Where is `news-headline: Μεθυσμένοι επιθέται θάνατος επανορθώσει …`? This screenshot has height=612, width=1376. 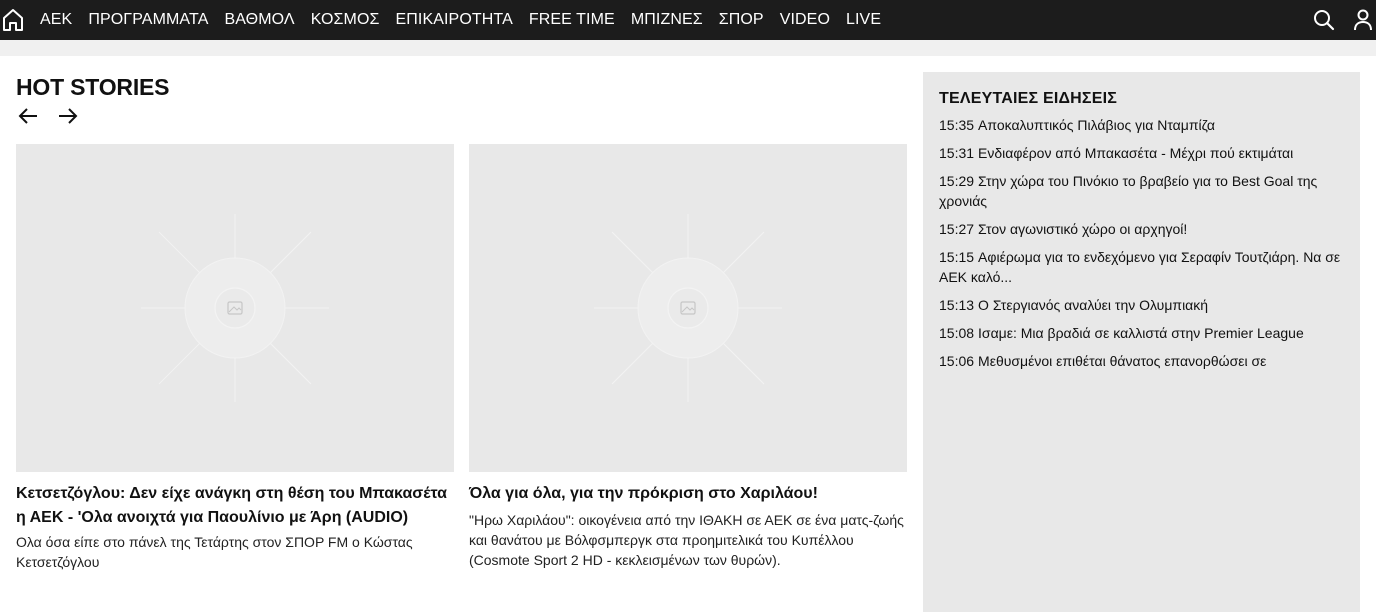 news-headline: Μεθυσμένοι επιθέται θάνατος επανορθώσει … is located at coordinates (1122, 361).